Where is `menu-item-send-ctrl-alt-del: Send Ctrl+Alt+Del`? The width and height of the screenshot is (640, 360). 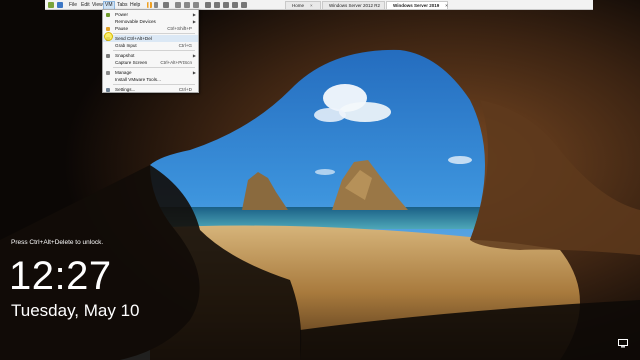 menu-item-send-ctrl-alt-del: Send Ctrl+Alt+Del is located at coordinates (150, 38).